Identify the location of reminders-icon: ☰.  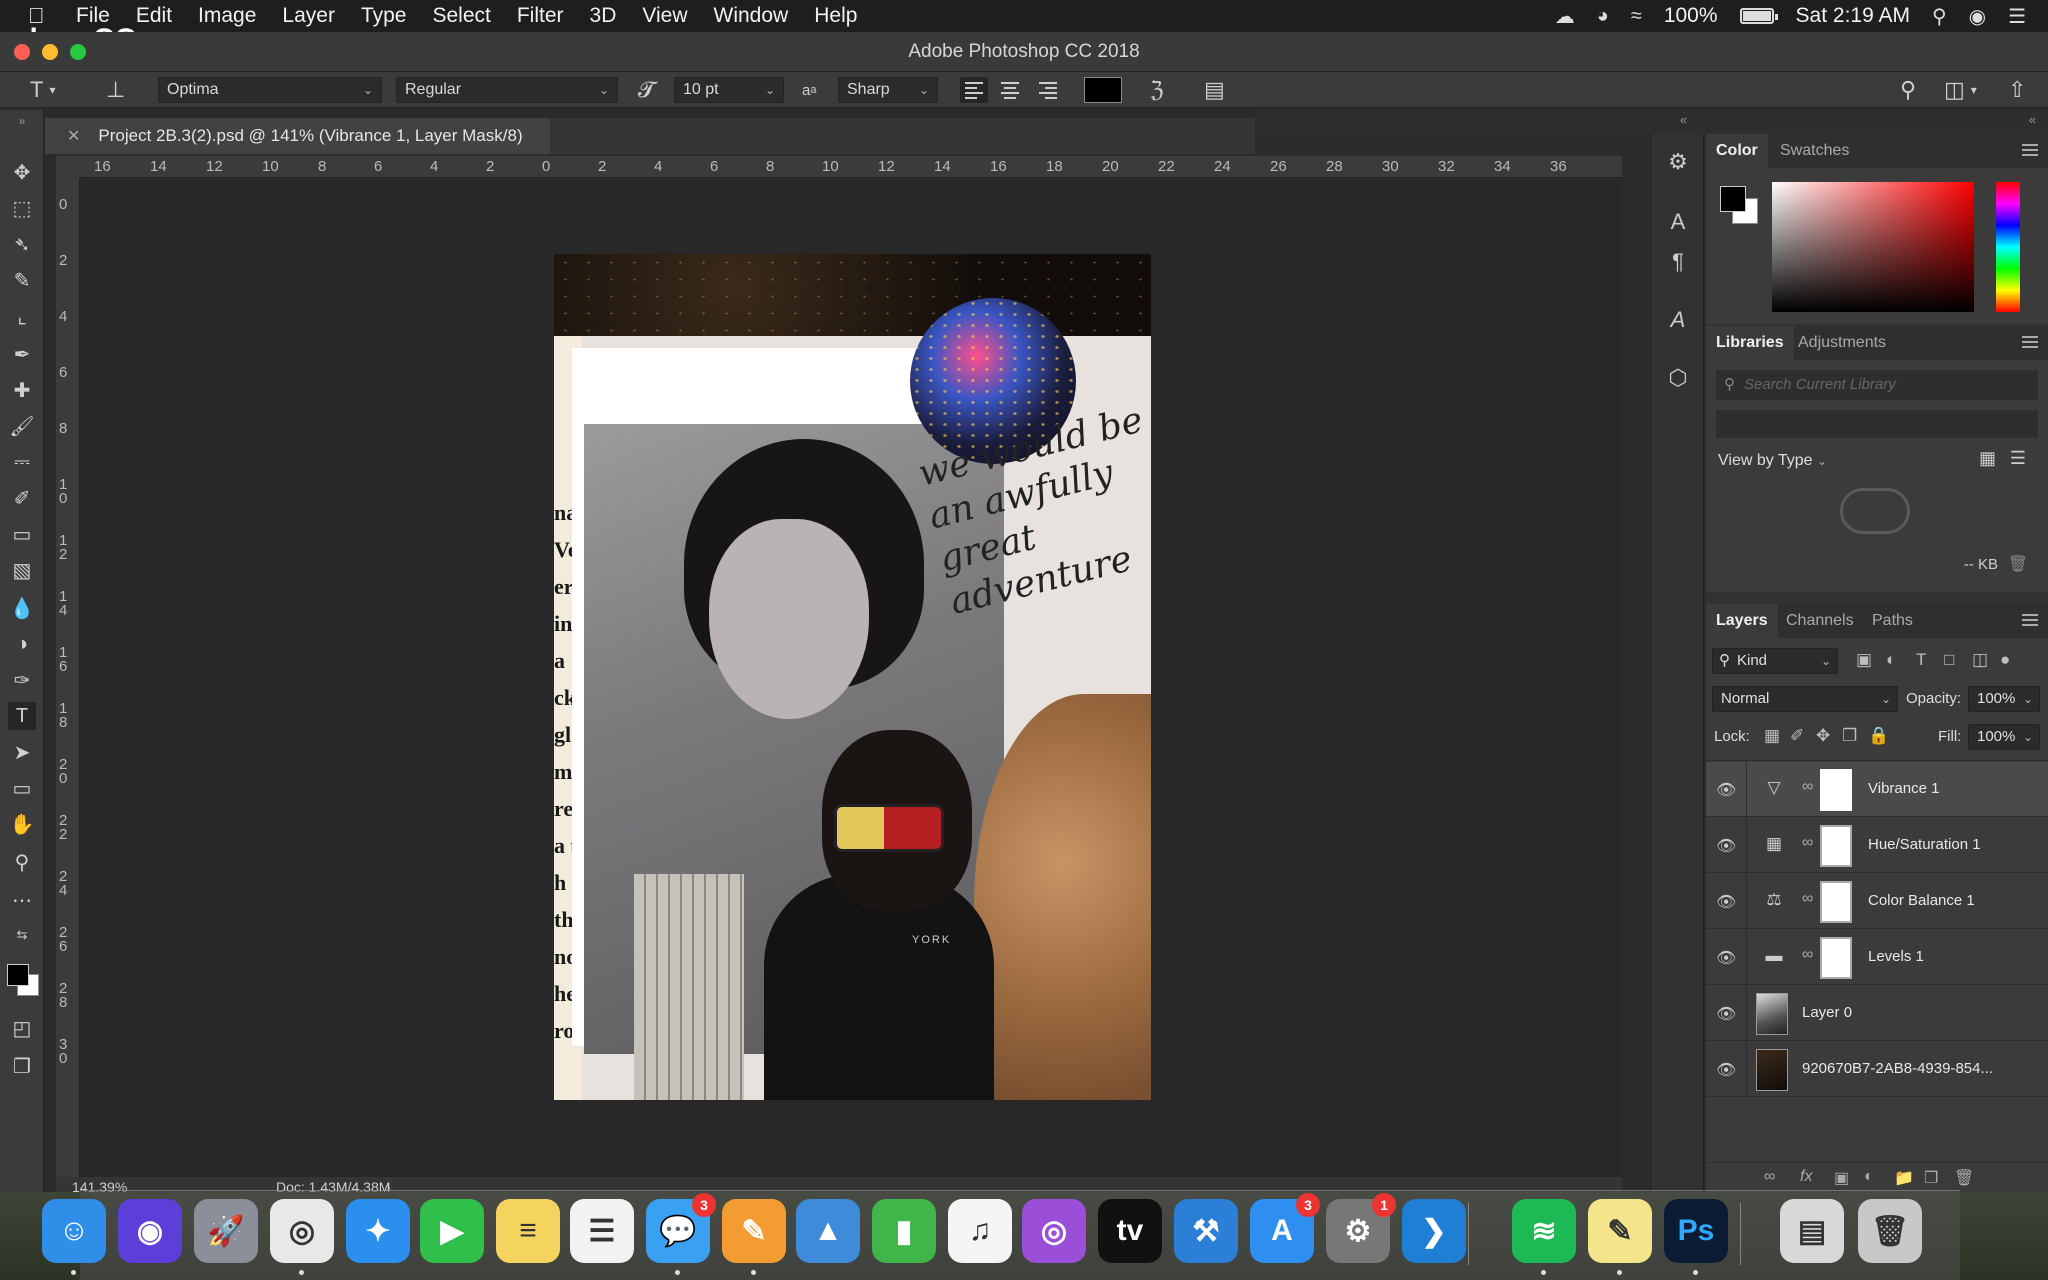
(602, 1231).